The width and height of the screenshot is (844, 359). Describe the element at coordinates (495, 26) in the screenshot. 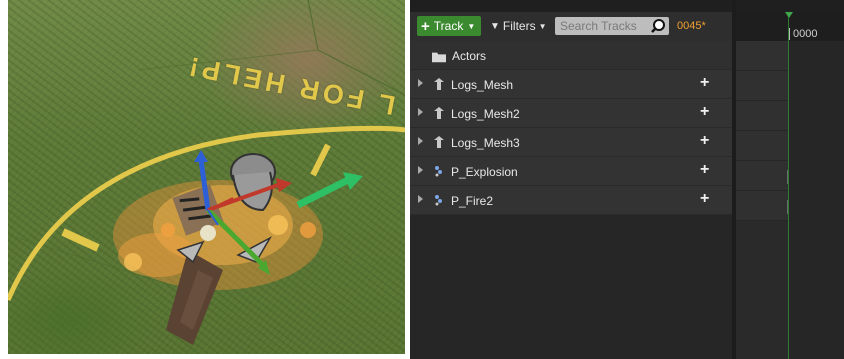

I see `filter-icon: ▼` at that location.